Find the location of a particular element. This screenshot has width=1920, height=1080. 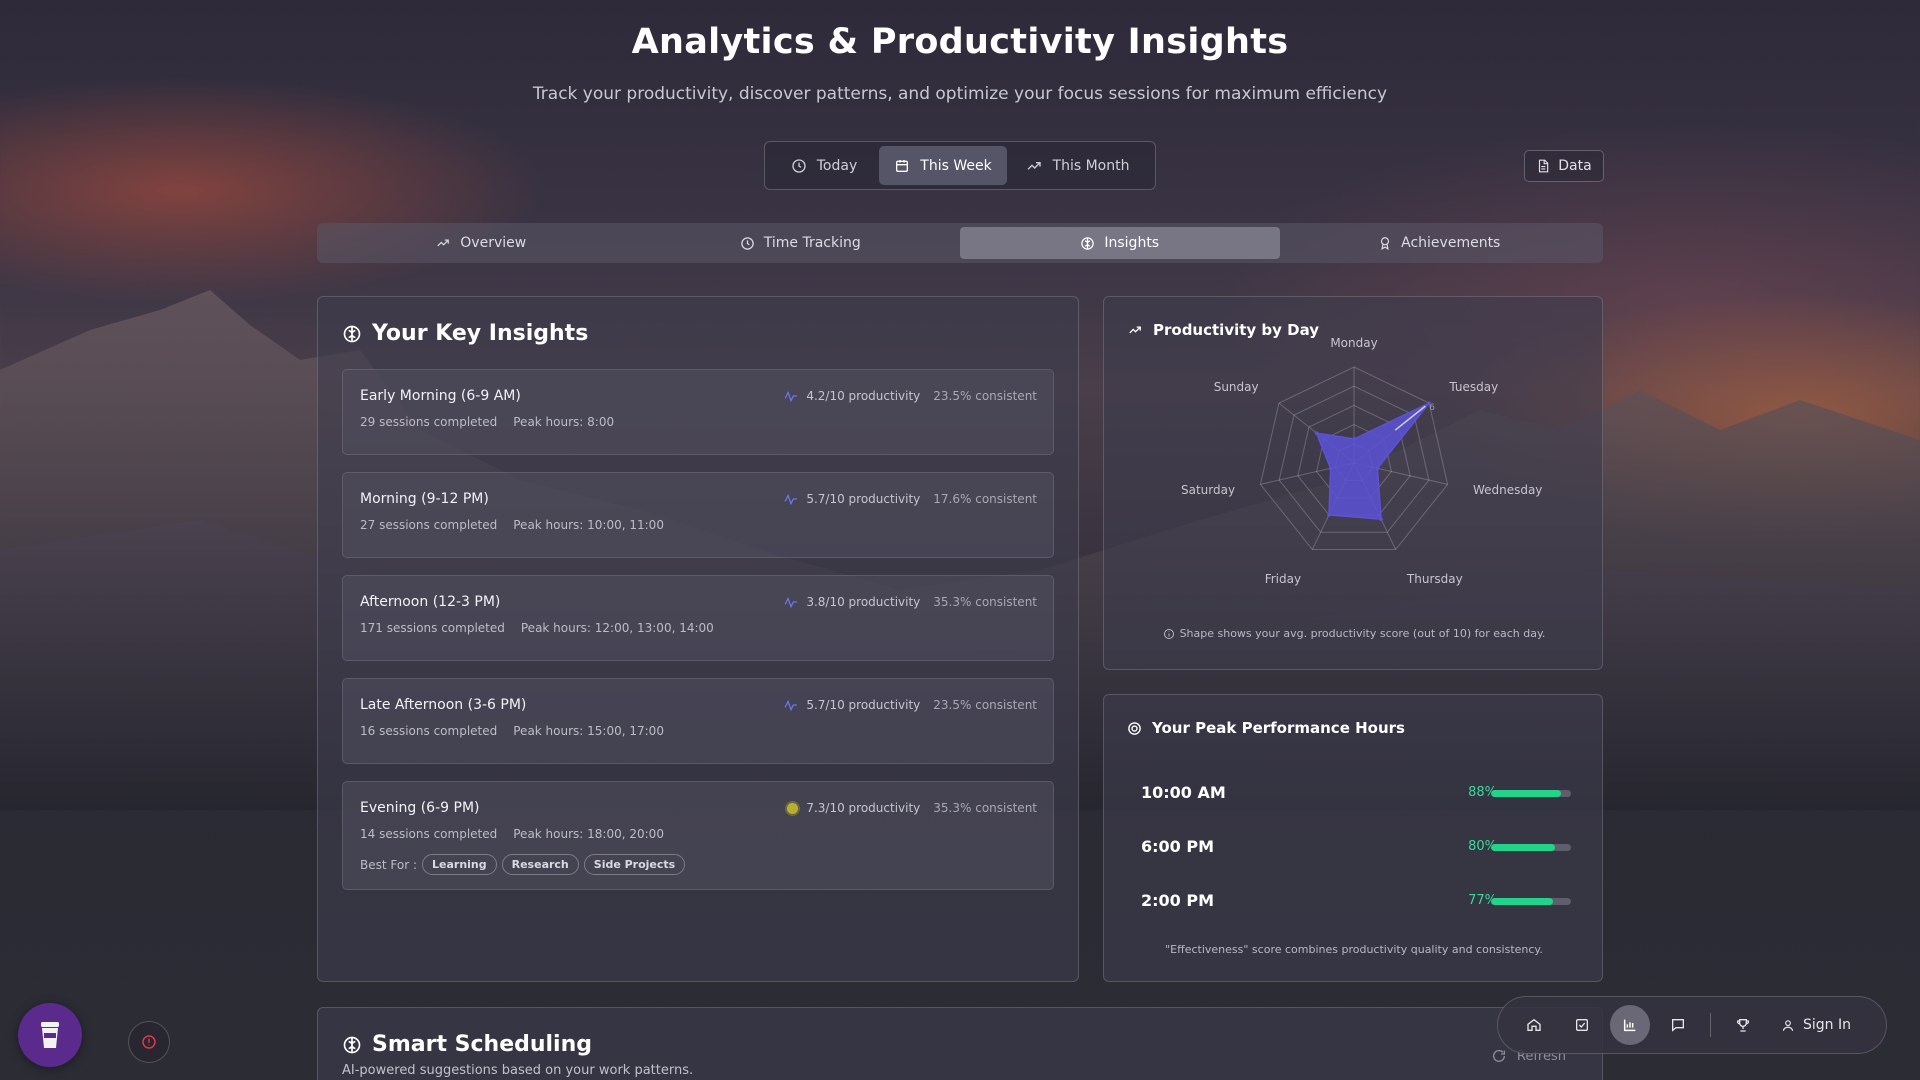

tab-insights: Insights is located at coordinates (1120, 243).